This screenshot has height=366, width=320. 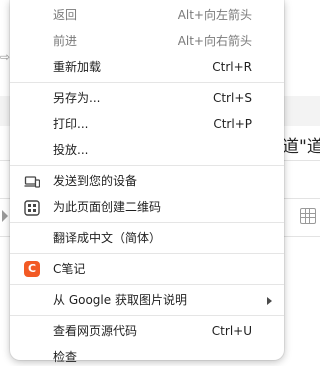 What do you see at coordinates (5, 57) in the screenshot?
I see `pointer-icon: ⇨` at bounding box center [5, 57].